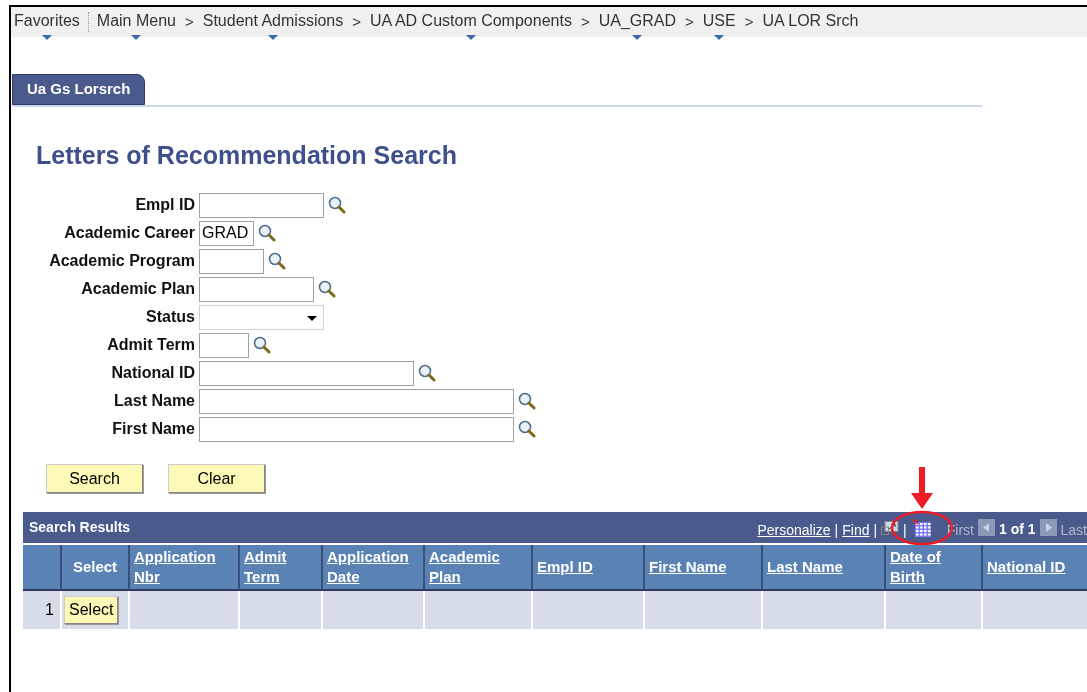 The width and height of the screenshot is (1087, 692). What do you see at coordinates (247, 155) in the screenshot?
I see `page-heading: Letters of Recommendation Search` at bounding box center [247, 155].